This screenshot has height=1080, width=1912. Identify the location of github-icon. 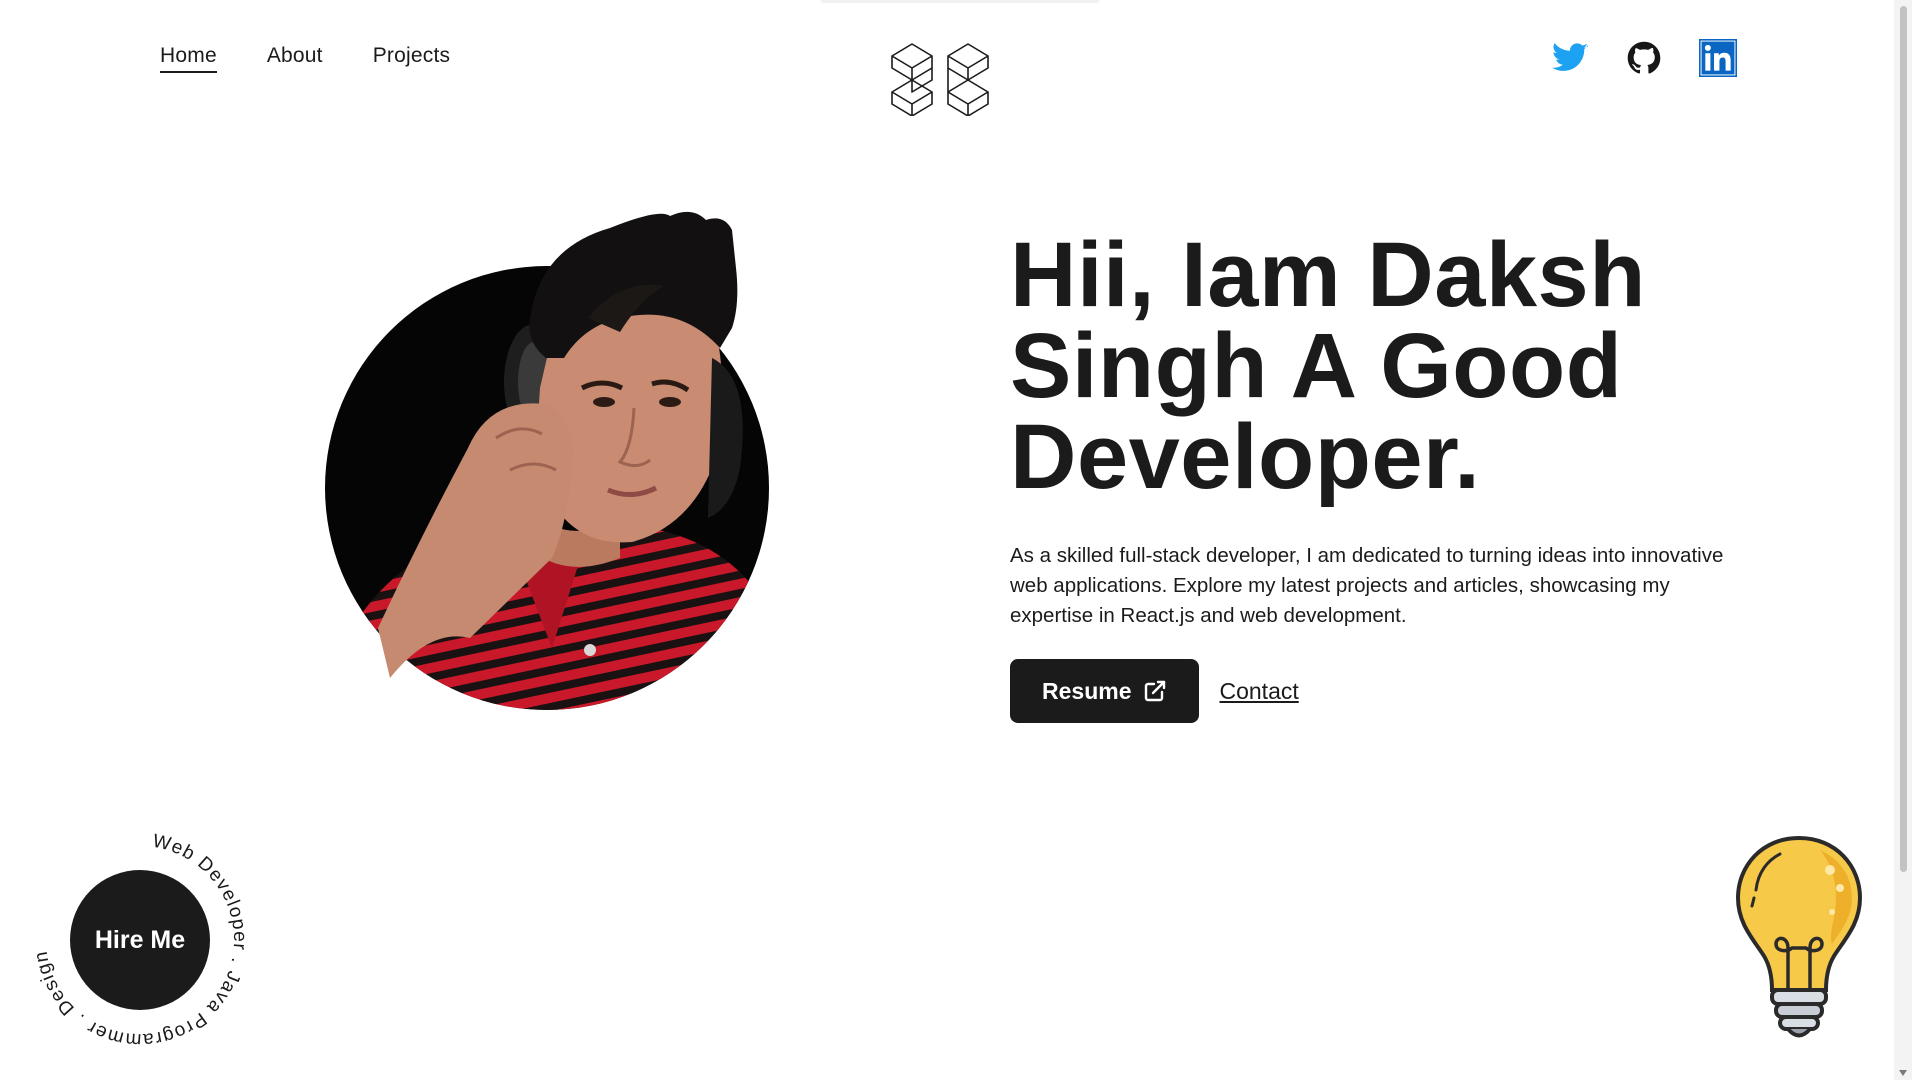
(1644, 58).